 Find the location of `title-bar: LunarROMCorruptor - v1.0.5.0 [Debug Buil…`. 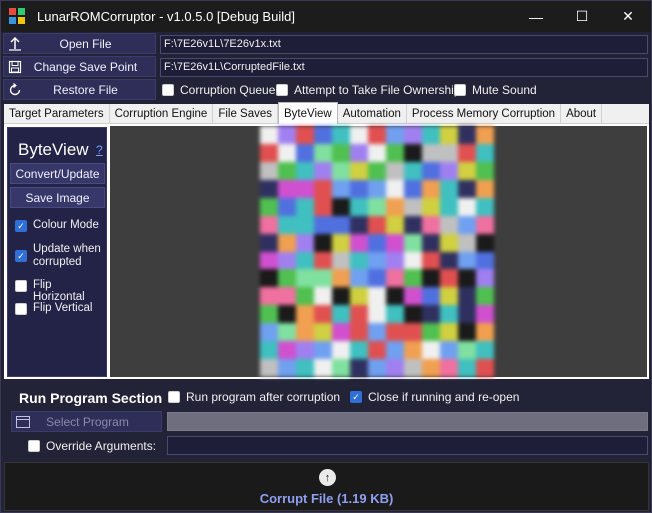

title-bar: LunarROMCorruptor - v1.0.5.0 [Debug Buil… is located at coordinates (326, 16).